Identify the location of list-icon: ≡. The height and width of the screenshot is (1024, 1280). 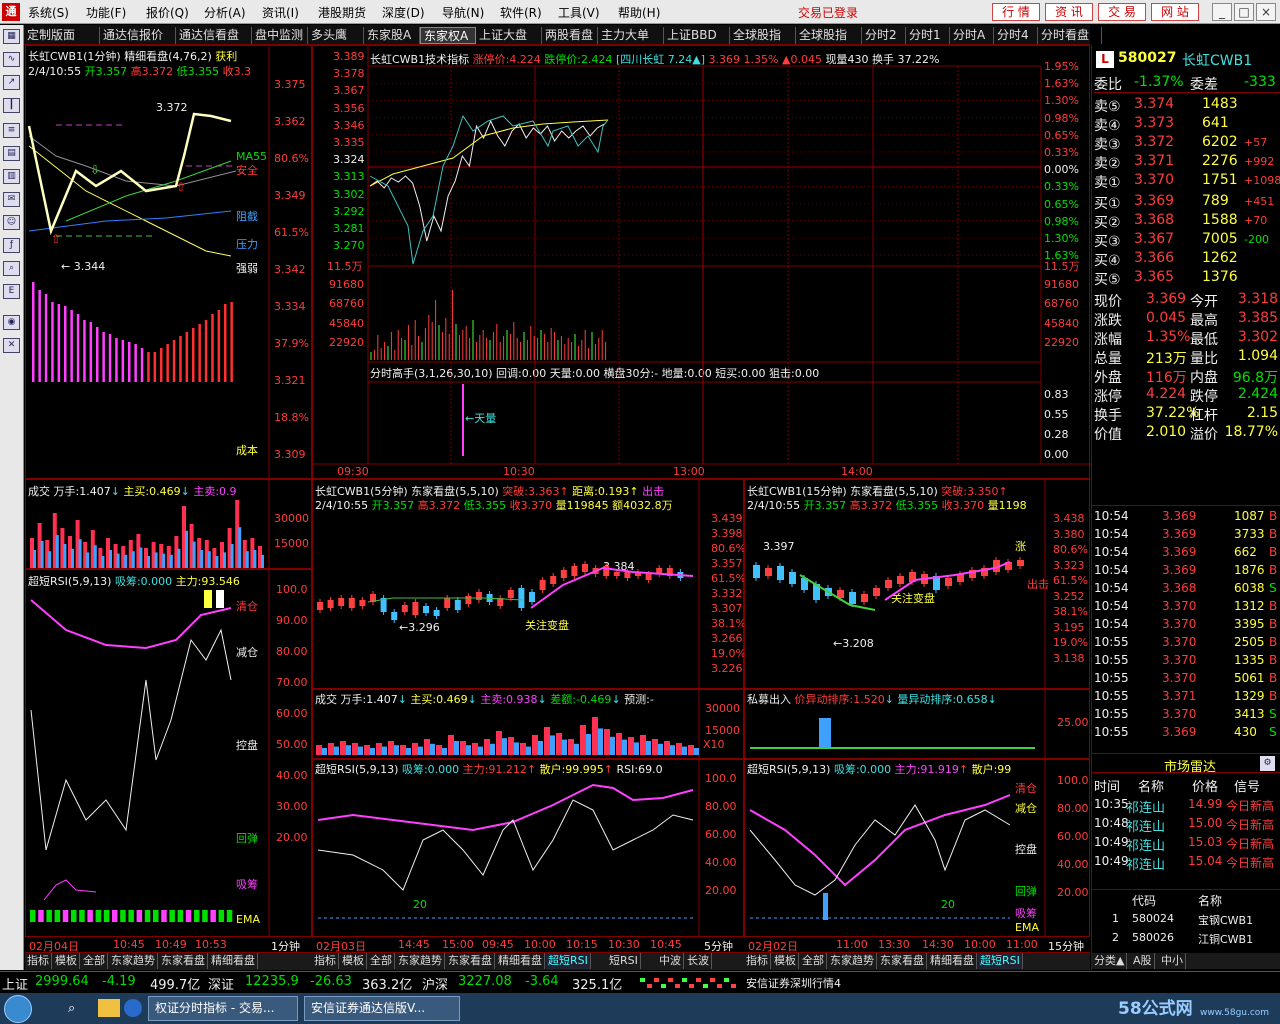
(11, 130).